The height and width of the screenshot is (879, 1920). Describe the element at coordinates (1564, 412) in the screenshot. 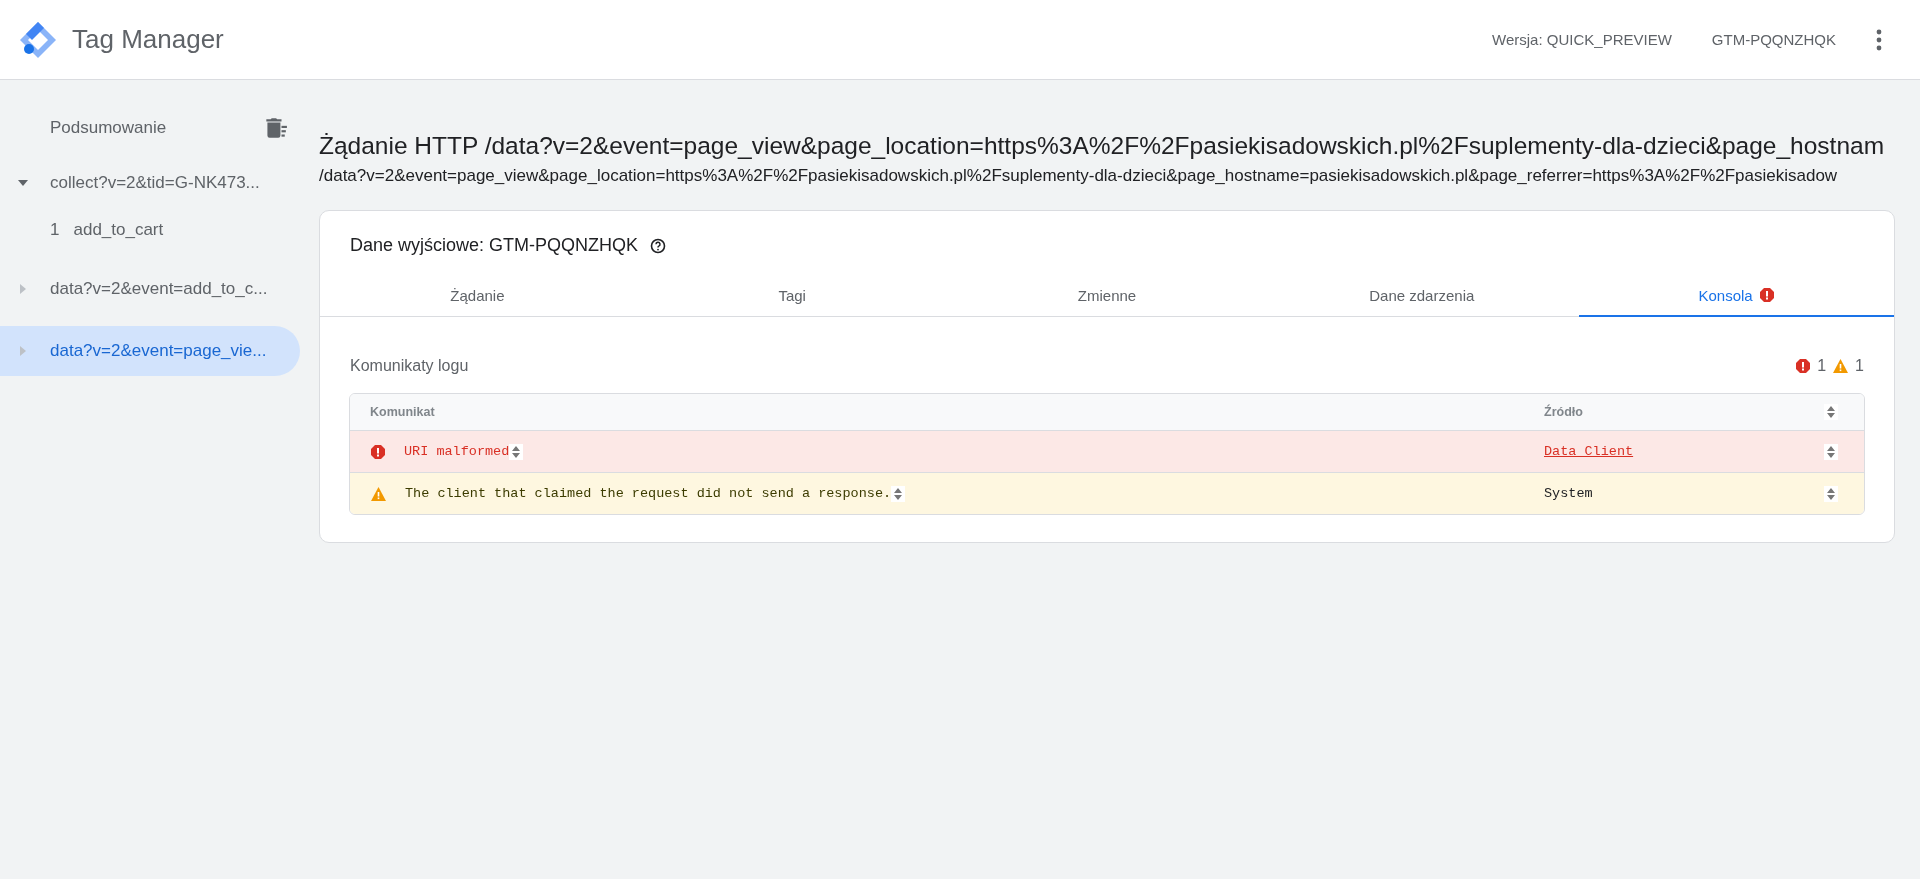

I see `column-header: Źródło` at that location.